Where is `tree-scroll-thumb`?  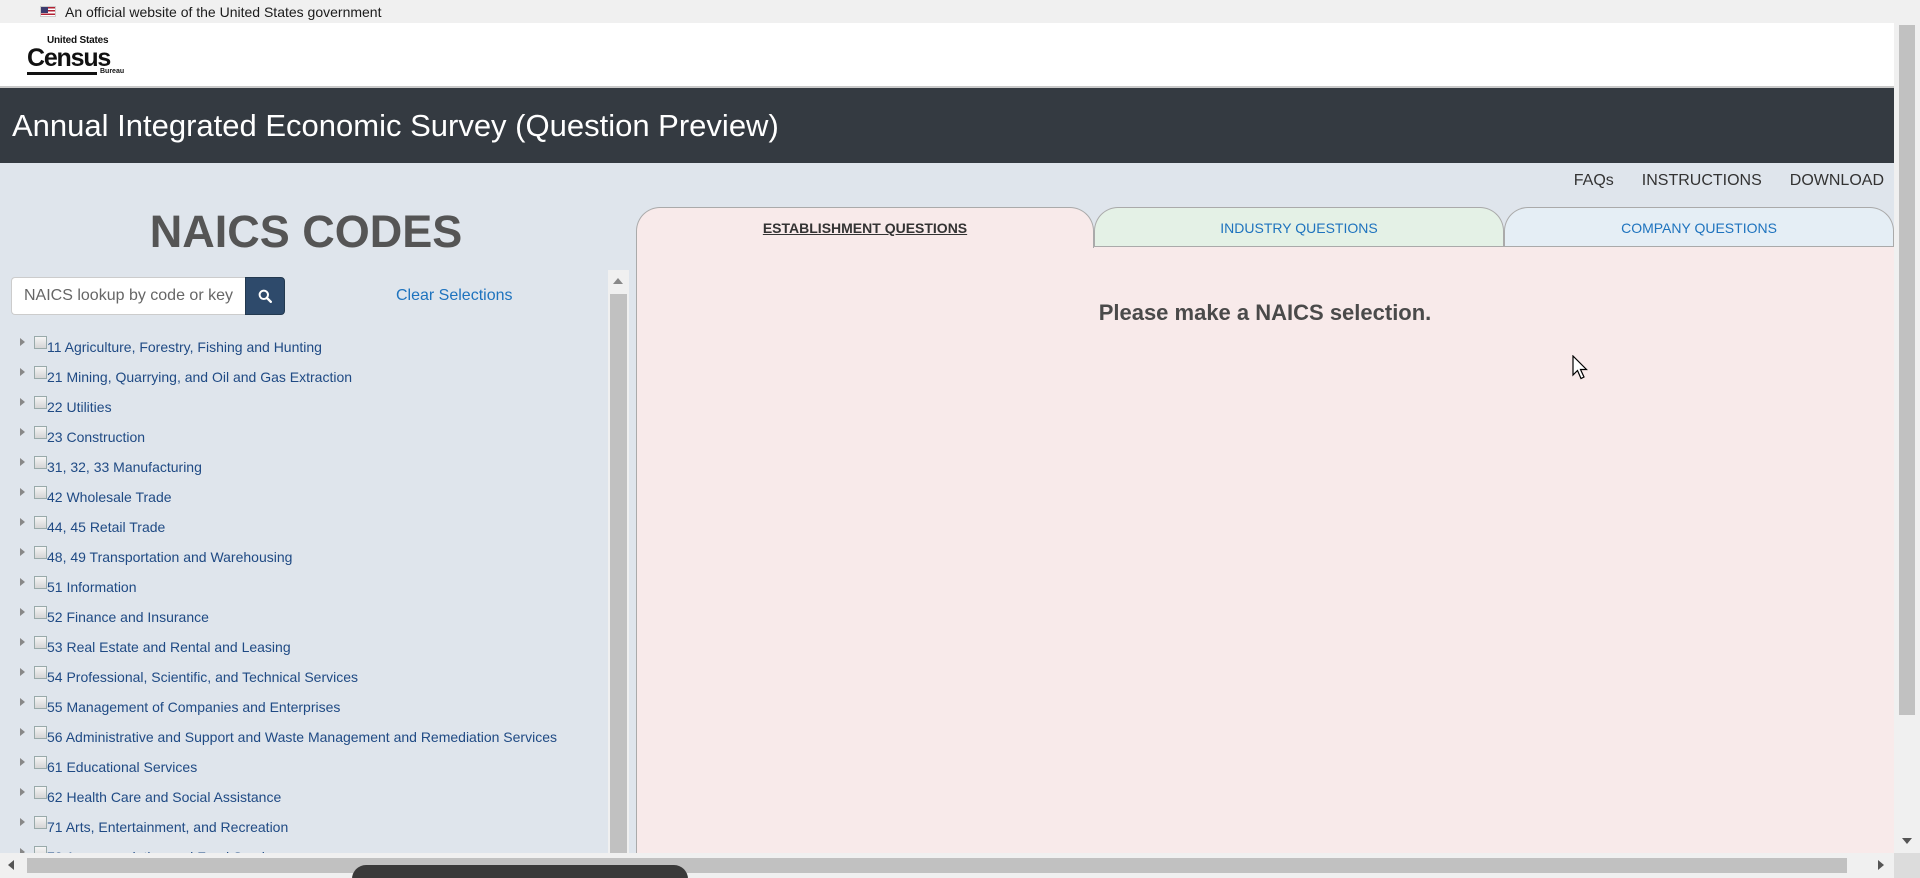 tree-scroll-thumb is located at coordinates (618, 573).